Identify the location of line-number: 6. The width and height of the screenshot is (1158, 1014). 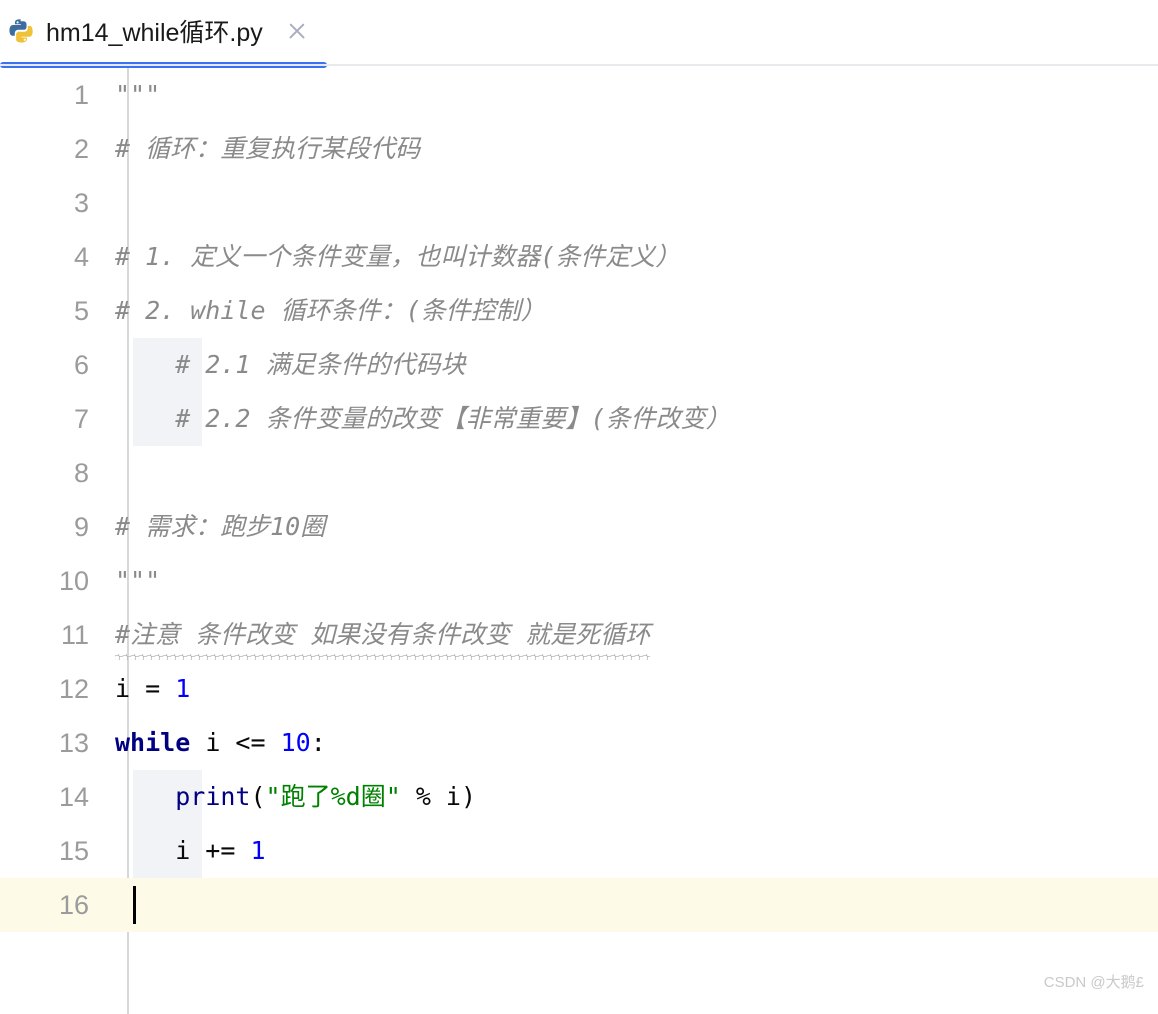
(81, 364).